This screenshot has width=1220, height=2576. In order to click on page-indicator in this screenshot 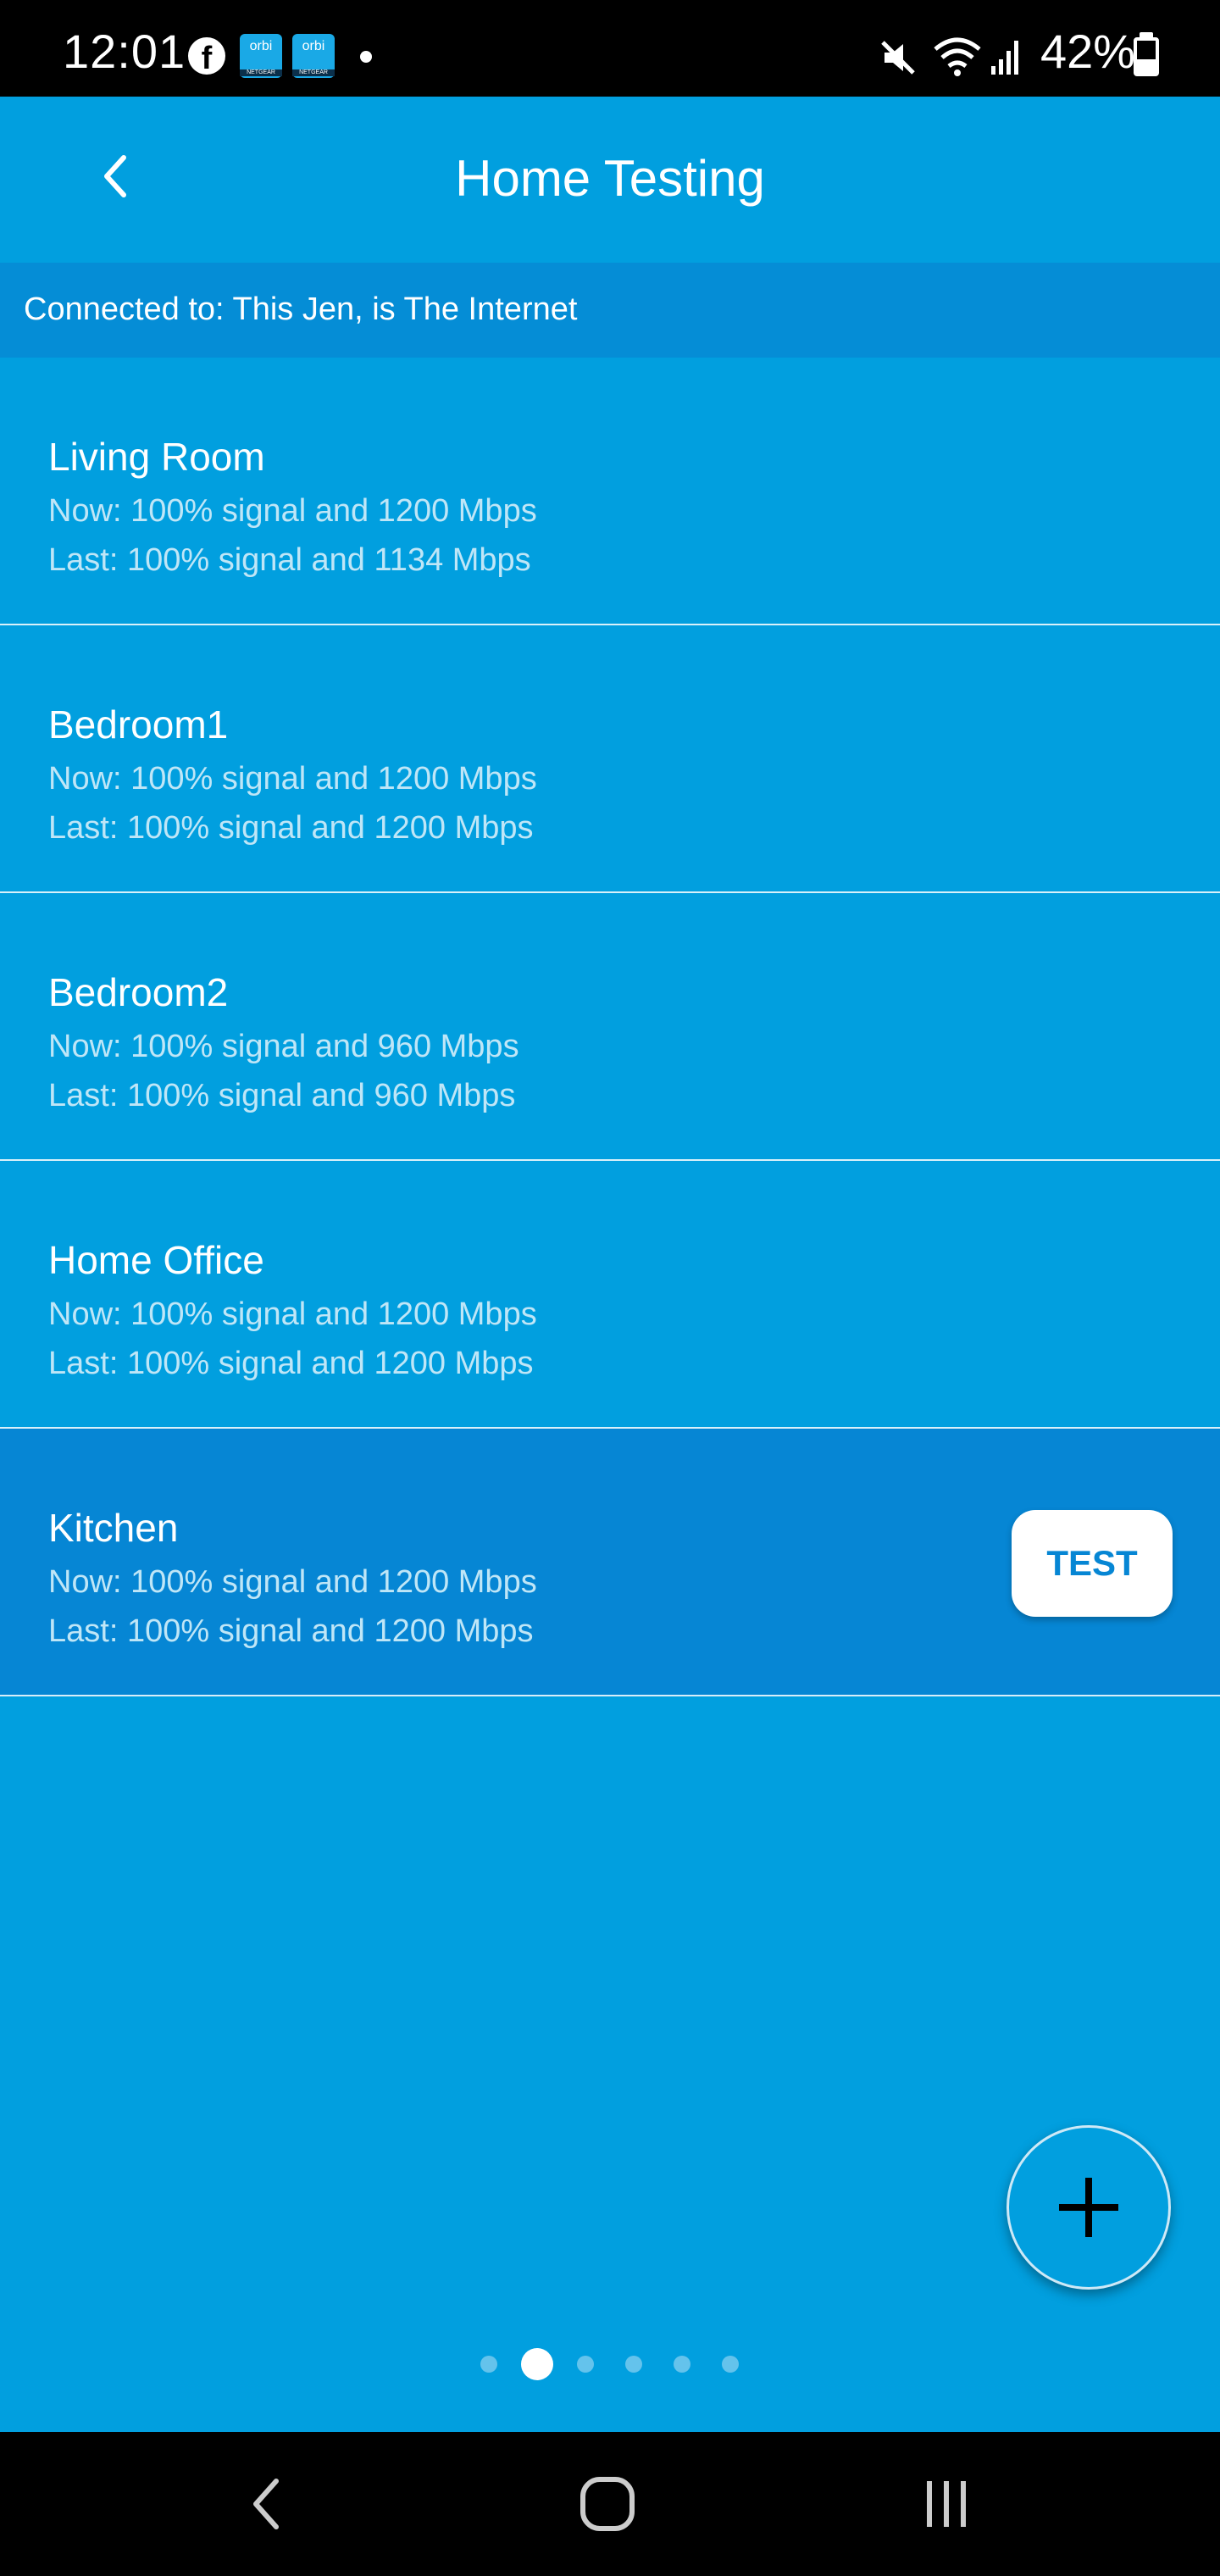, I will do `click(610, 2364)`.